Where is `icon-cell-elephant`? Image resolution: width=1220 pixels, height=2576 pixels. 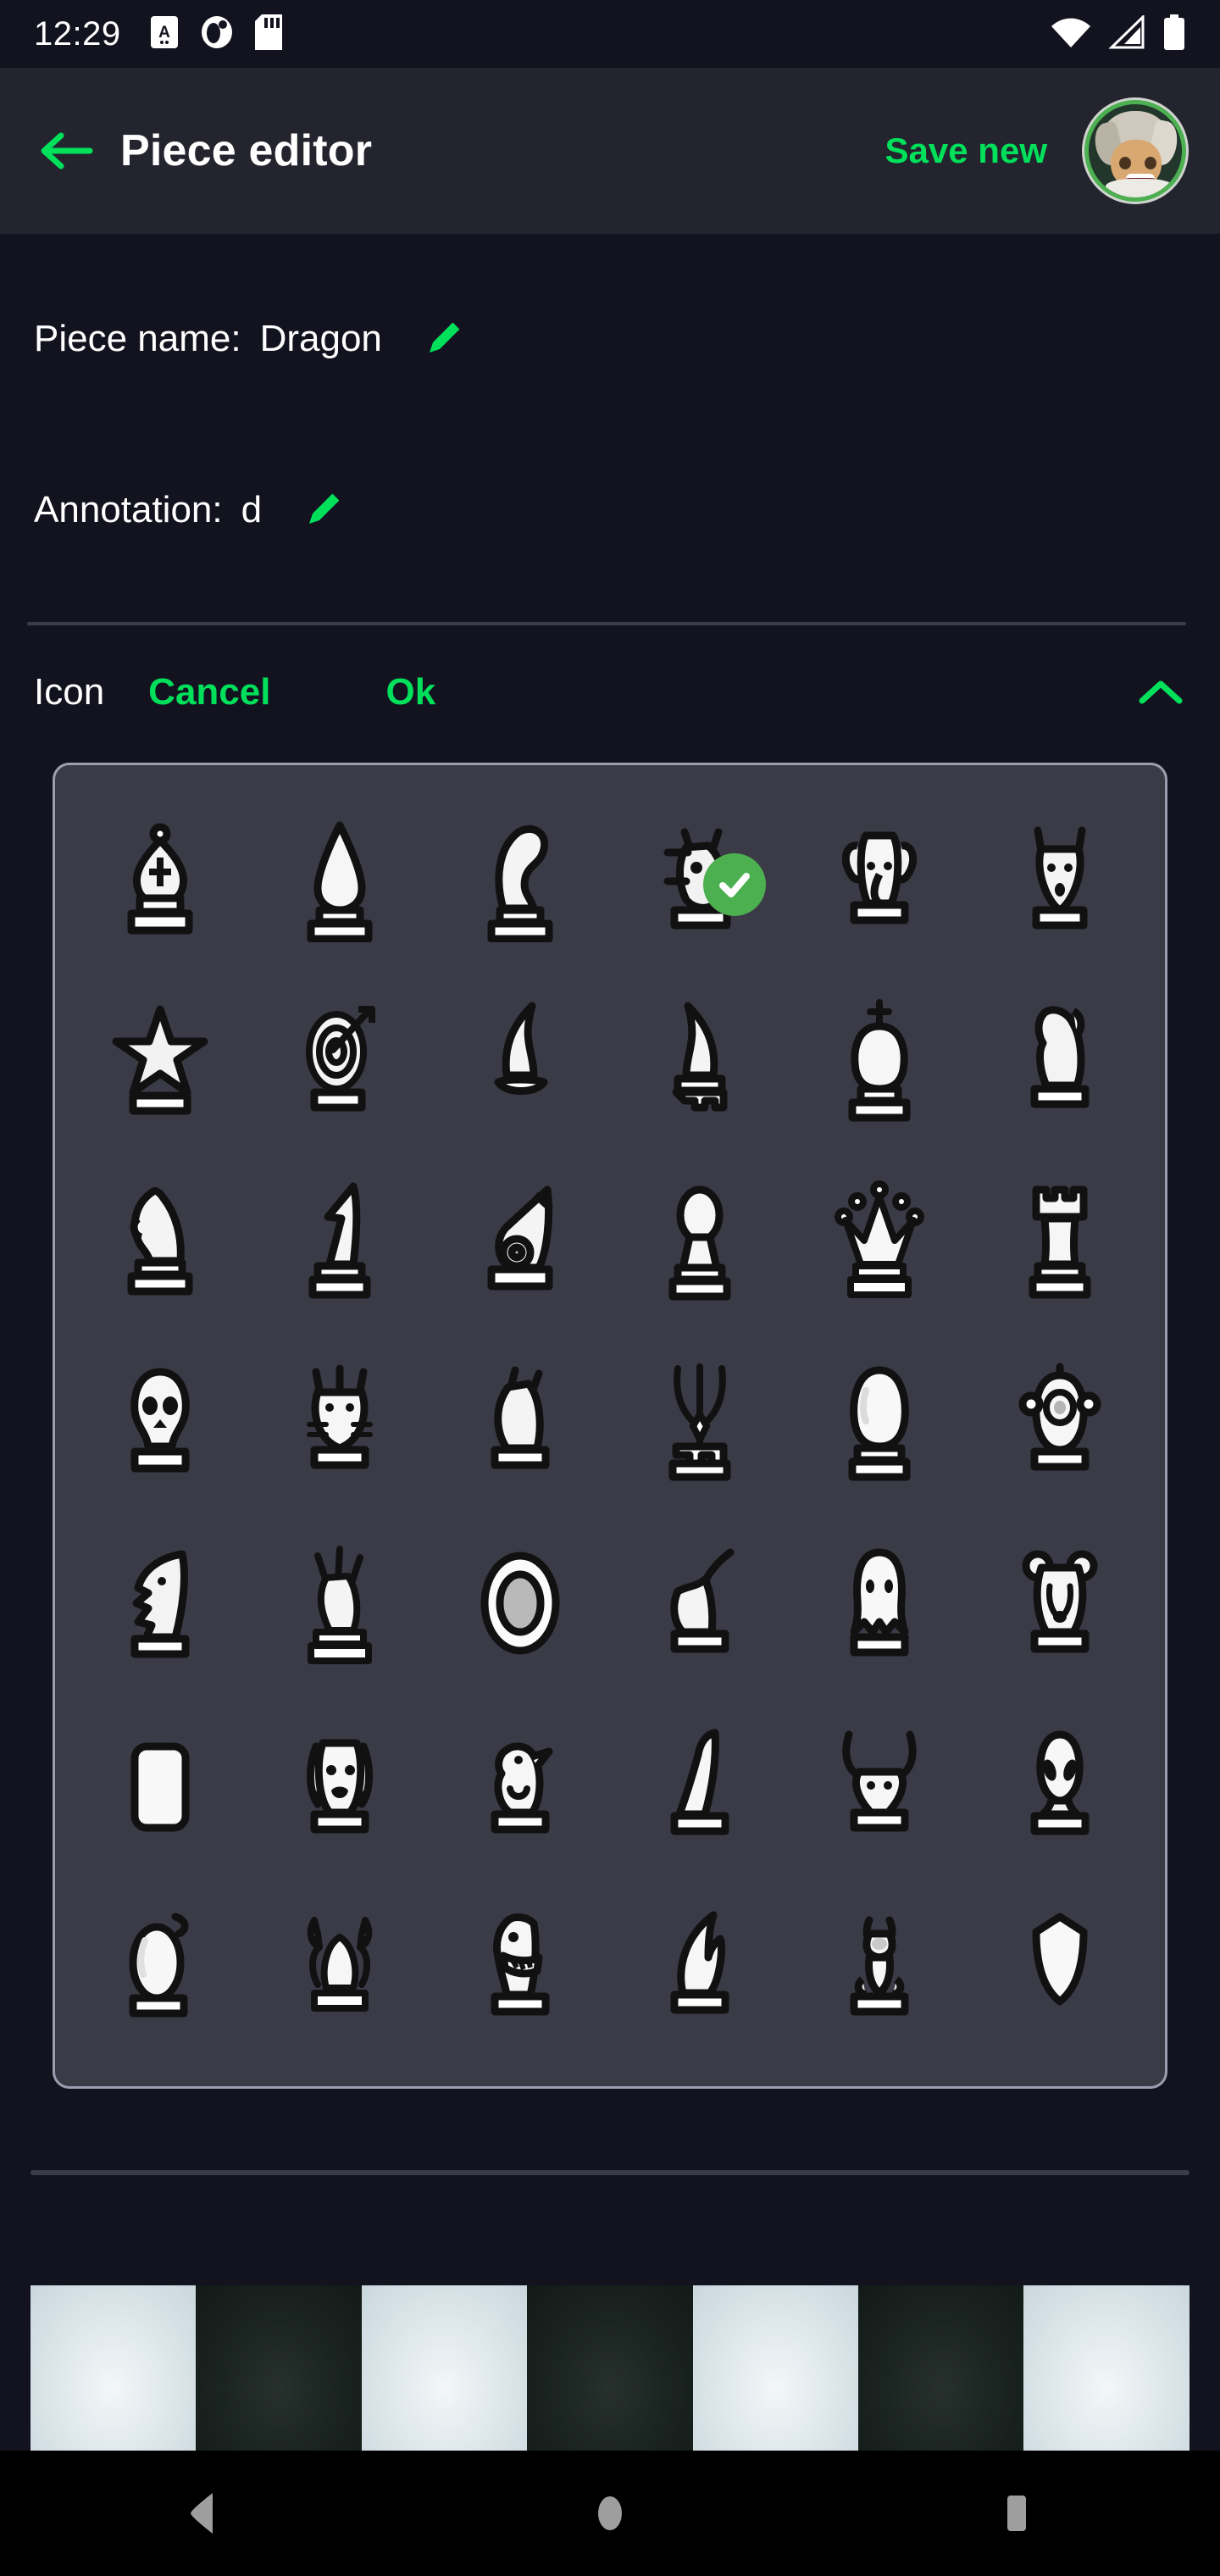
icon-cell-elephant is located at coordinates (879, 878).